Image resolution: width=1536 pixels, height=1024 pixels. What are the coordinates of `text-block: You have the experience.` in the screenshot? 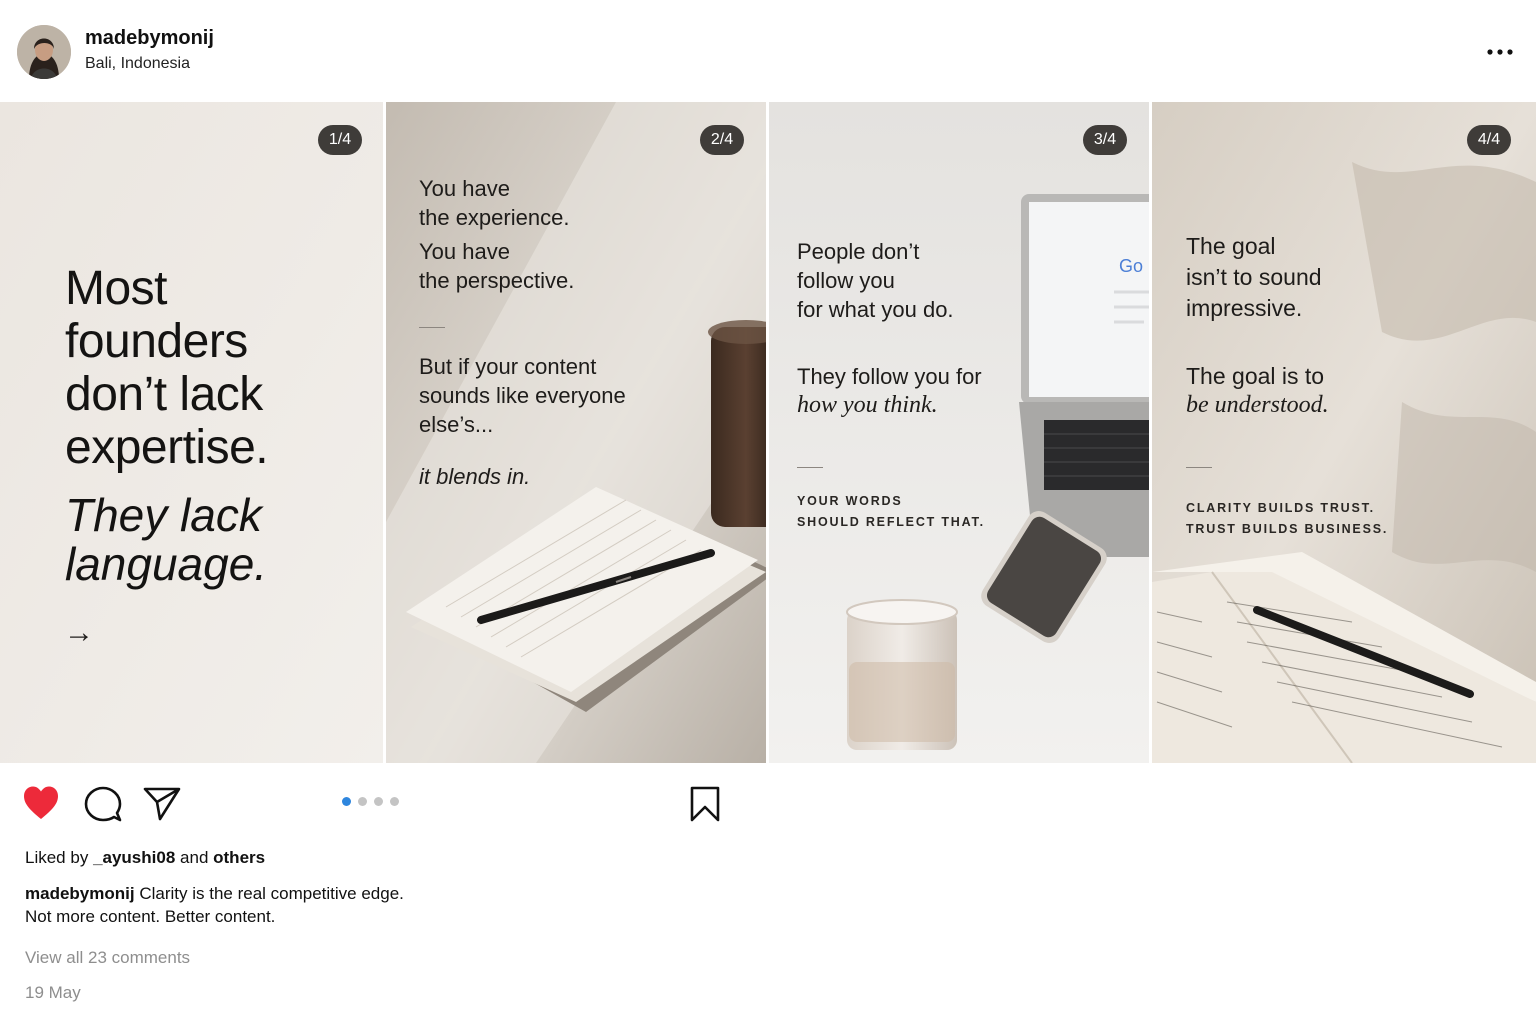 It's located at (494, 203).